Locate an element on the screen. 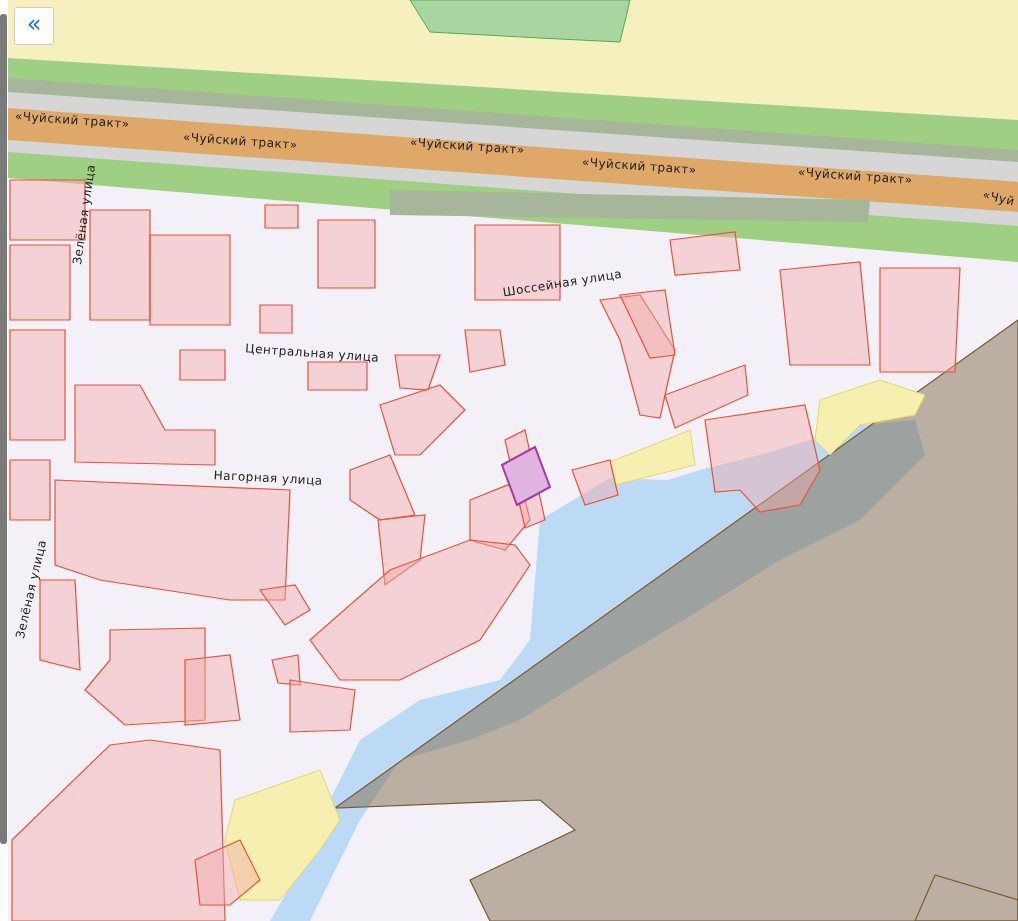 This screenshot has height=921, width=1018. street-label: Центральная улица is located at coordinates (312, 353).